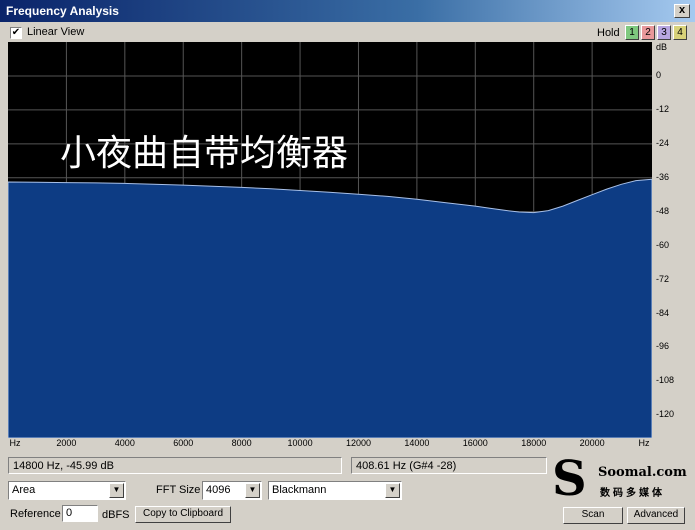  Describe the element at coordinates (663, 142) in the screenshot. I see `db-tick-label: -24` at that location.